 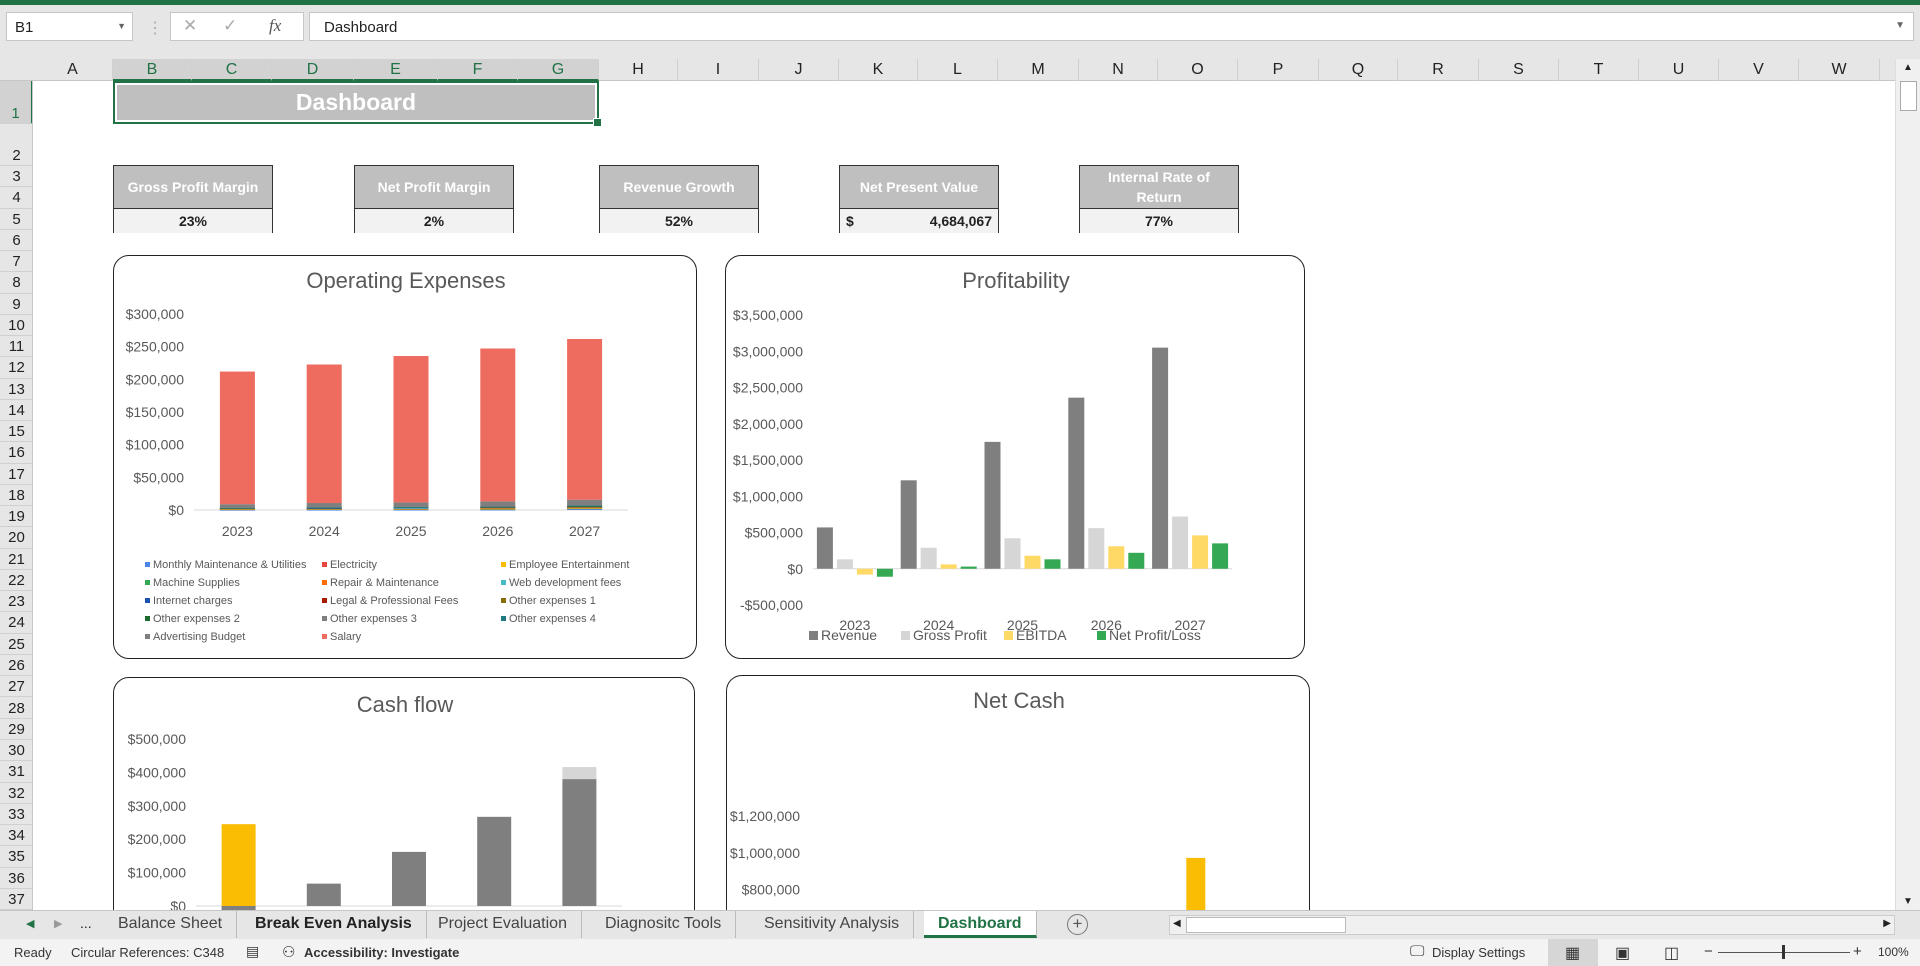 I want to click on sheet-tab-break-even-analysis: Break Even Analysis, so click(x=334, y=924).